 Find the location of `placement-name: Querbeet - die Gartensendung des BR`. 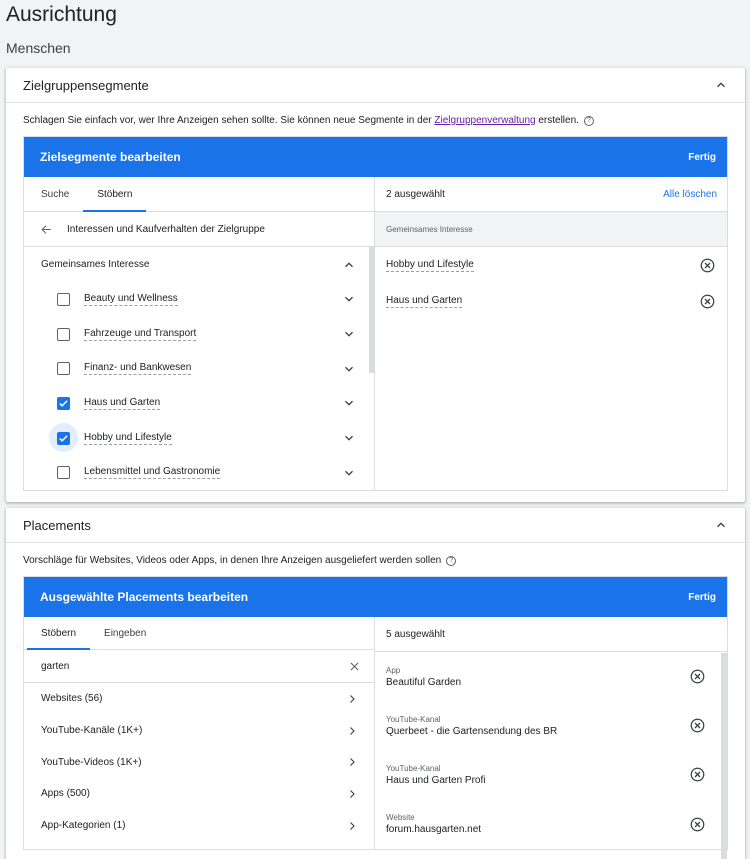

placement-name: Querbeet - die Gartensendung des BR is located at coordinates (472, 731).